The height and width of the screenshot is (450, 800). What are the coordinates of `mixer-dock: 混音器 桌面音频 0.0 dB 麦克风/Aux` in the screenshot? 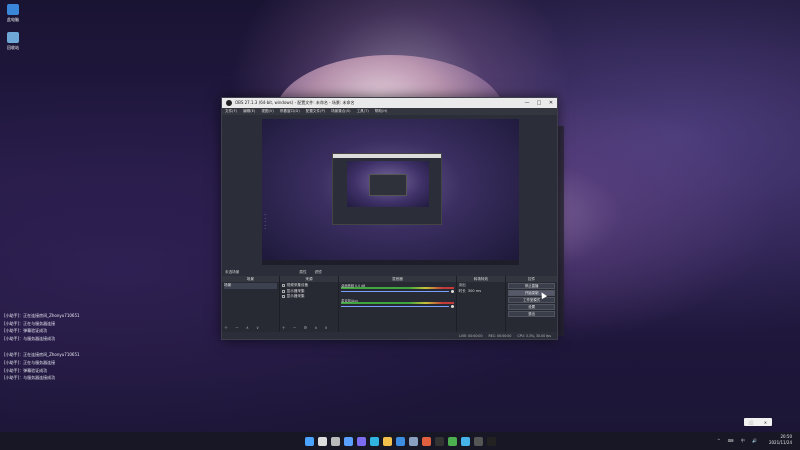 It's located at (398, 304).